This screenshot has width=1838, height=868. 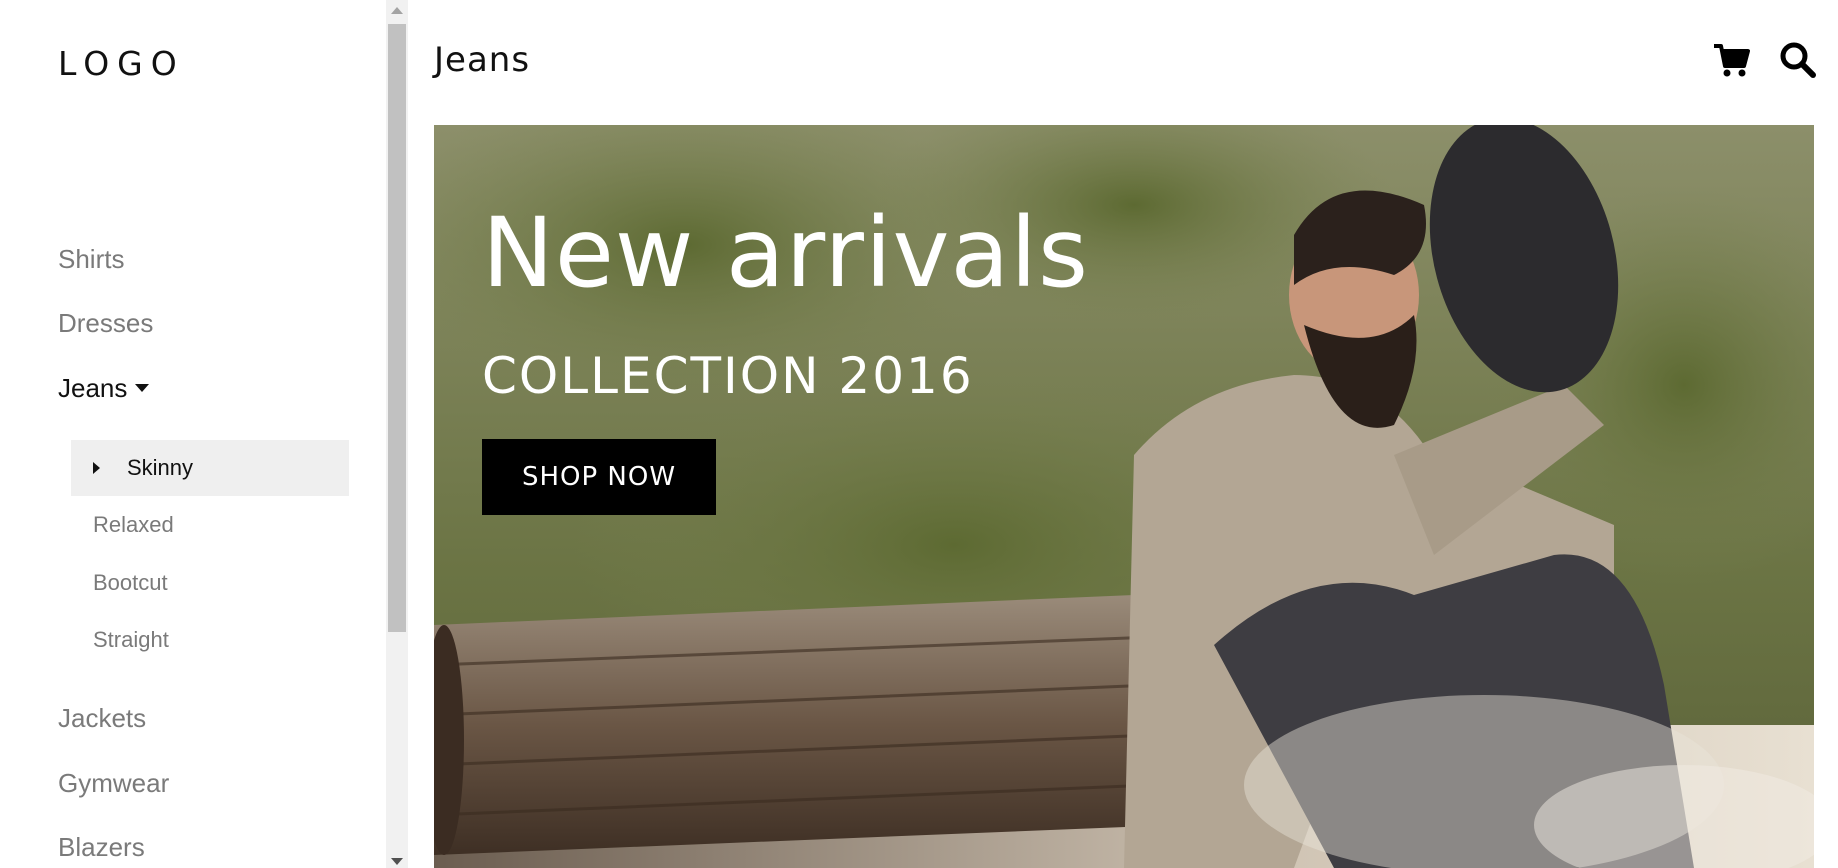 What do you see at coordinates (785, 253) in the screenshot?
I see `hero-title: New arrivals` at bounding box center [785, 253].